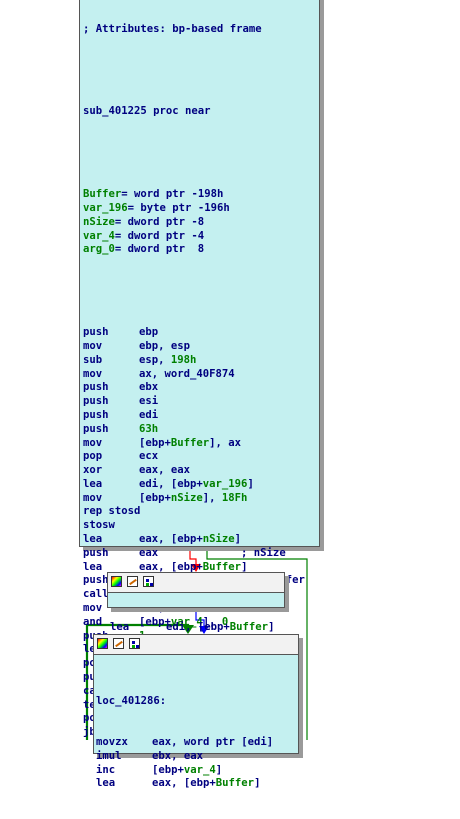  I want to click on attributes-comment: ; Attributes: bp-based frame, so click(172, 28).